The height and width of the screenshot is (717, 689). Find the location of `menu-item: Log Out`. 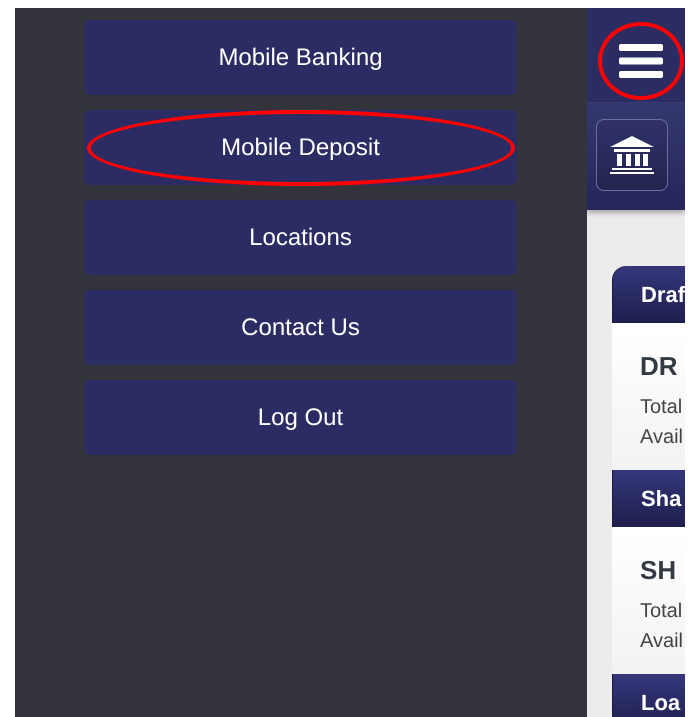

menu-item: Log Out is located at coordinates (300, 417).